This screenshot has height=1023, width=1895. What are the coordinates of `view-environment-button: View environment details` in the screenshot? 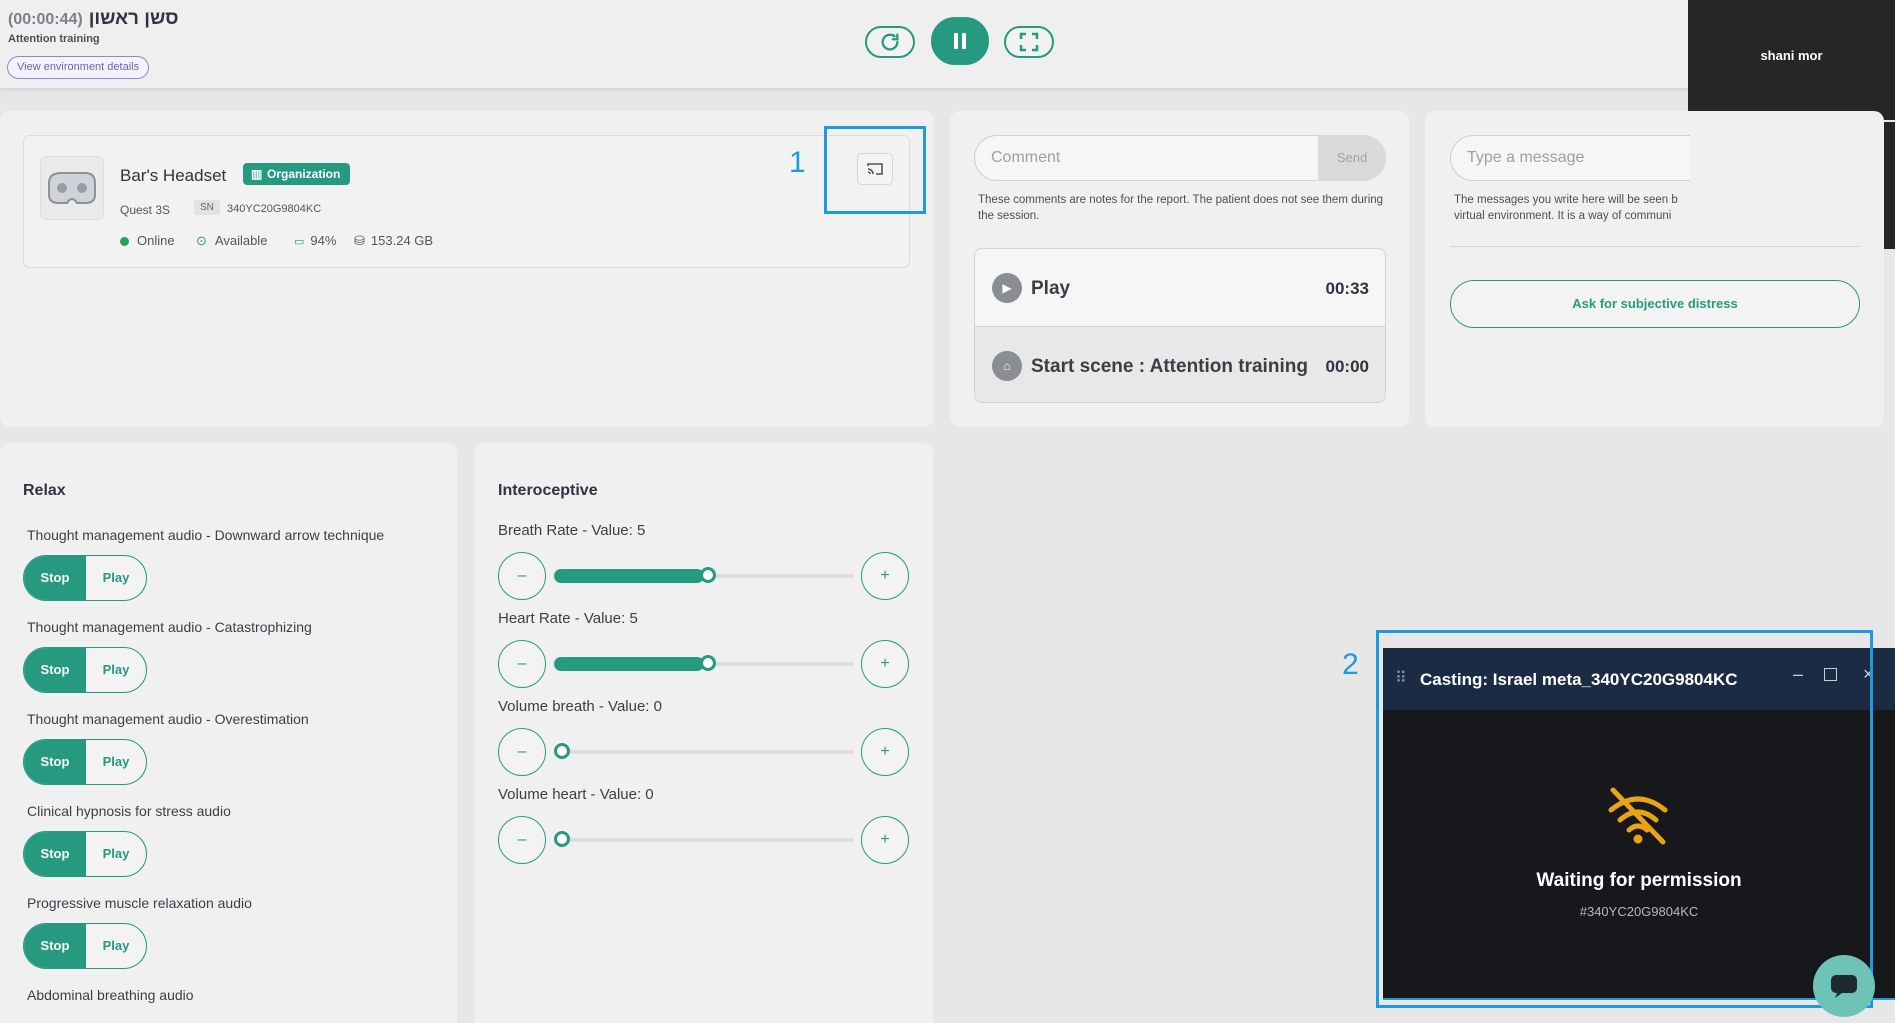 It's located at (78, 67).